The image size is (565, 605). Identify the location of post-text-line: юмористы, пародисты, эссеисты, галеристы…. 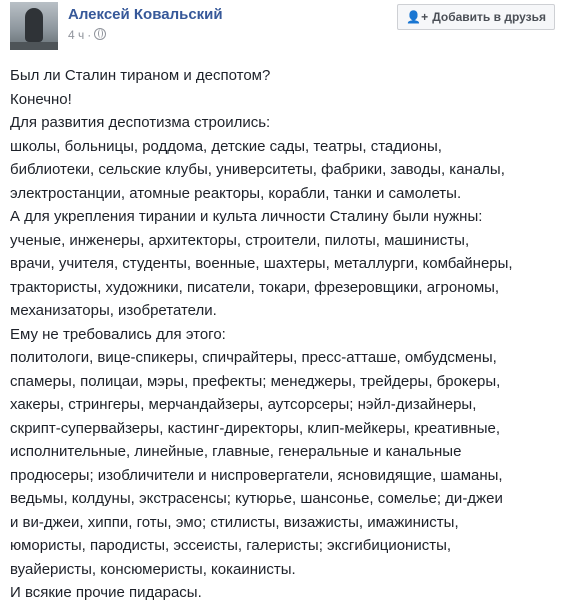
(231, 545).